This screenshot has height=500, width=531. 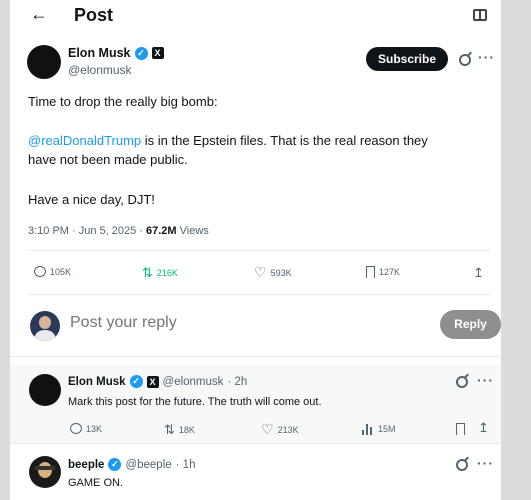 What do you see at coordinates (367, 429) in the screenshot?
I see `views-icon` at bounding box center [367, 429].